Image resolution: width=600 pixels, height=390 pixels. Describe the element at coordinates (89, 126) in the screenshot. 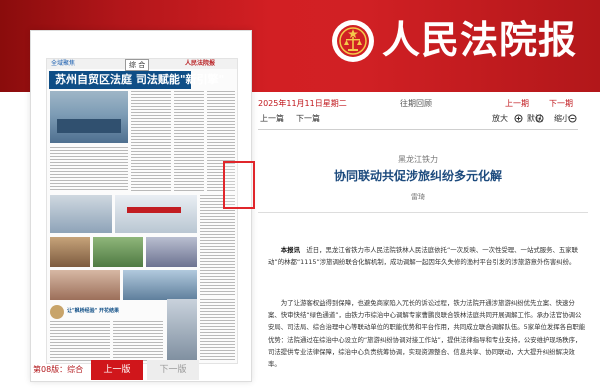

I see `court-photo-detail` at that location.